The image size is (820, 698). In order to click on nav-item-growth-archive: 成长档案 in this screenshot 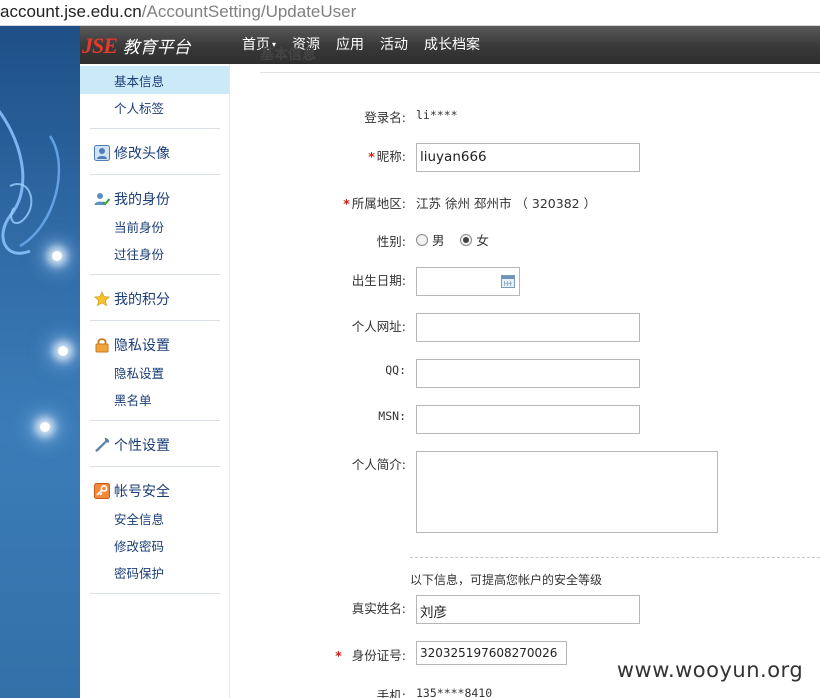, I will do `click(452, 45)`.